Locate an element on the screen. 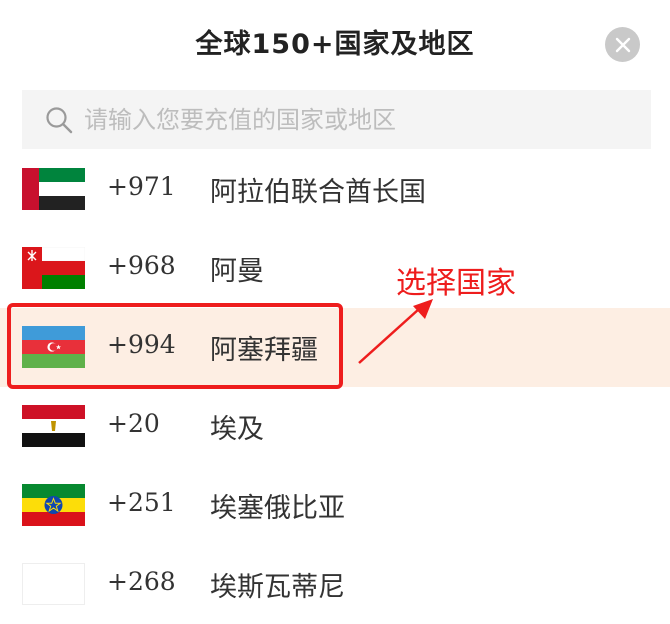 The width and height of the screenshot is (670, 624). country-code: +251 is located at coordinates (141, 502).